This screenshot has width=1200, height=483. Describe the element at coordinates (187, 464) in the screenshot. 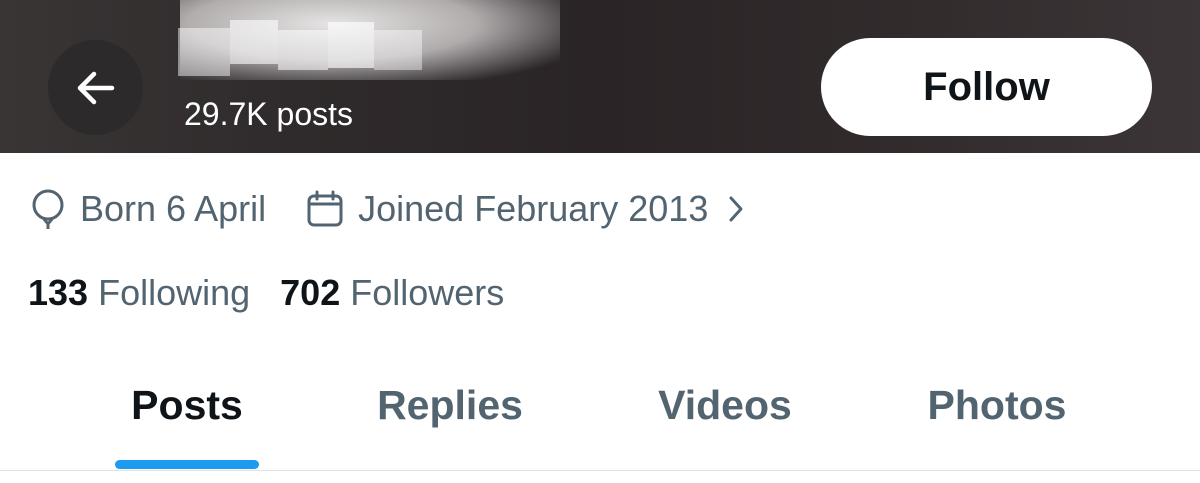

I see `active-tab-indicator` at that location.